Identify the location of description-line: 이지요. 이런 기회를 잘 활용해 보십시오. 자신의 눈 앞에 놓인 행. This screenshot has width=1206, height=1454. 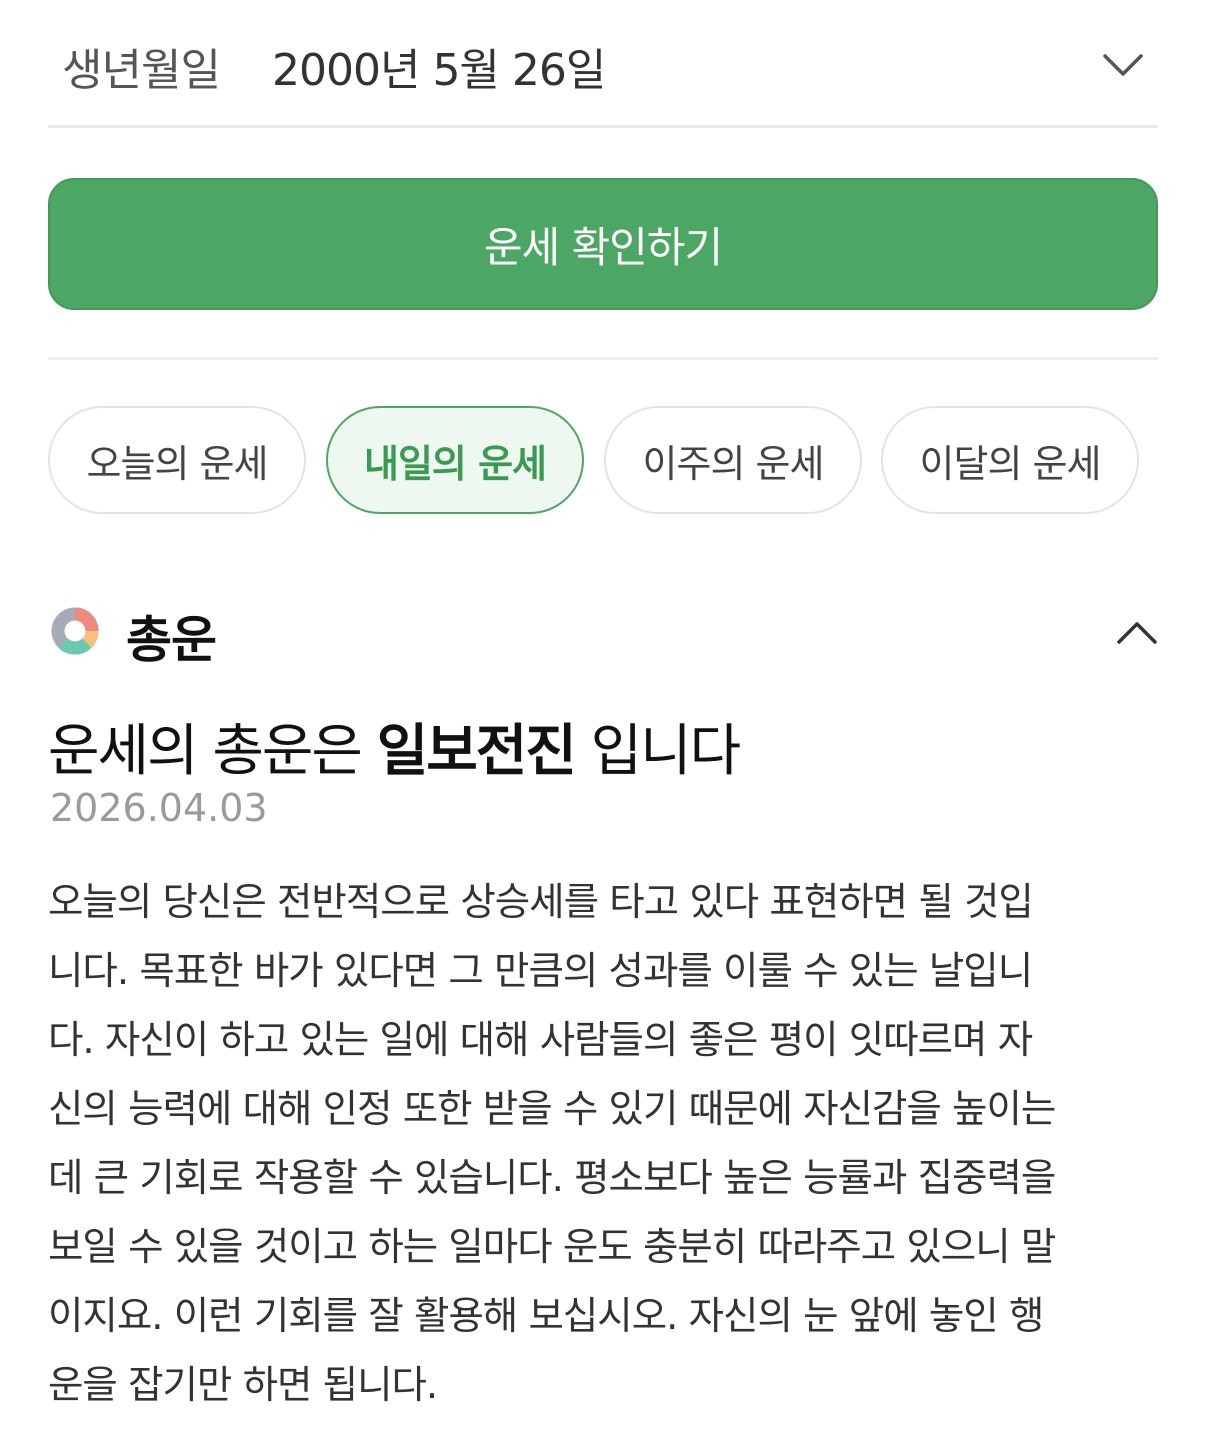
(546, 1316).